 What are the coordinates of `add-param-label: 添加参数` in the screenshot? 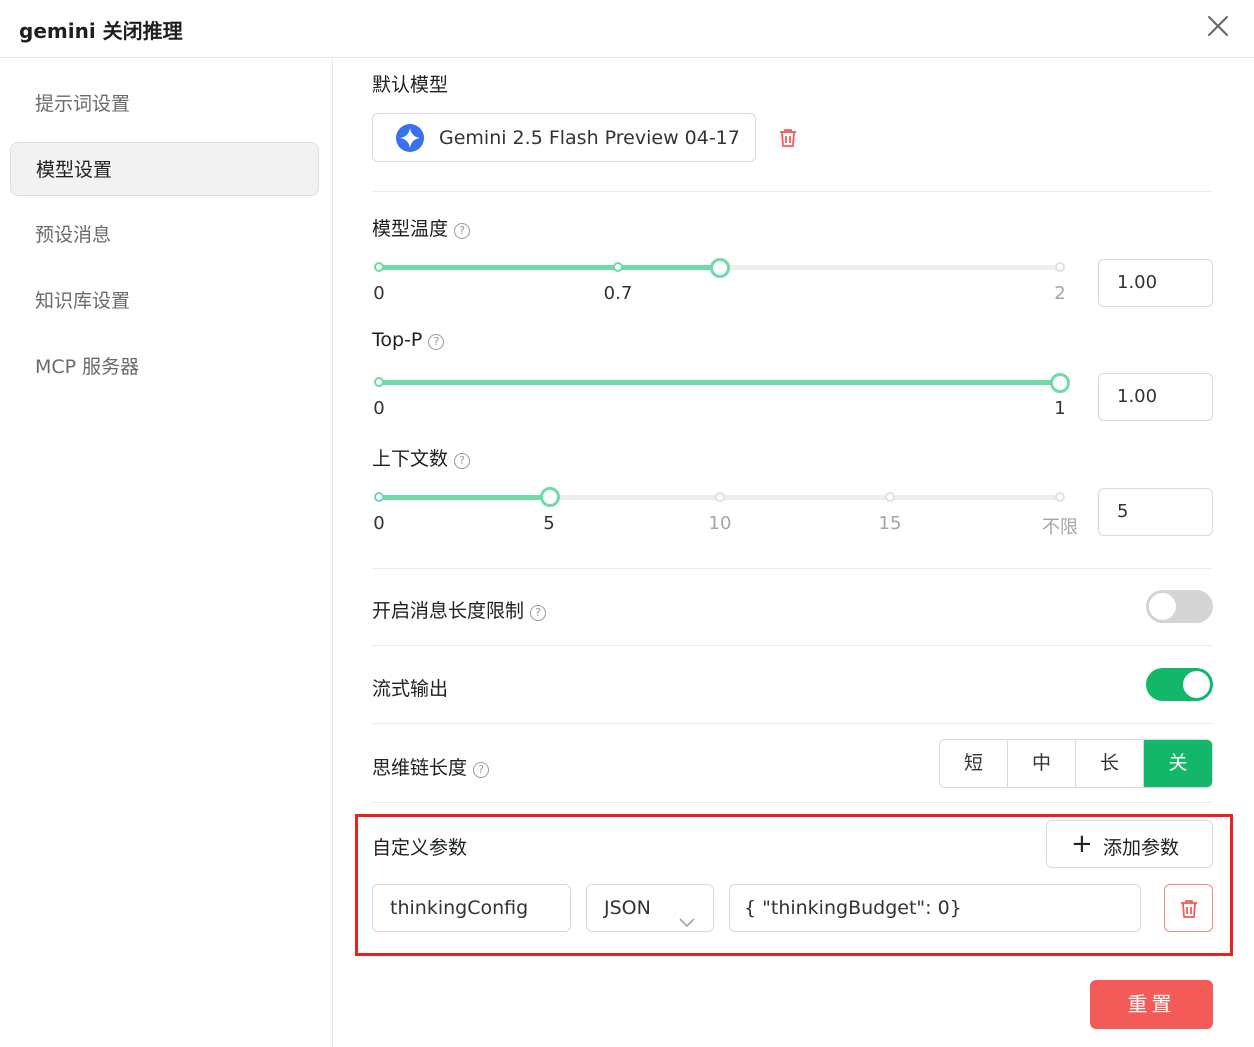 It's located at (1141, 848).